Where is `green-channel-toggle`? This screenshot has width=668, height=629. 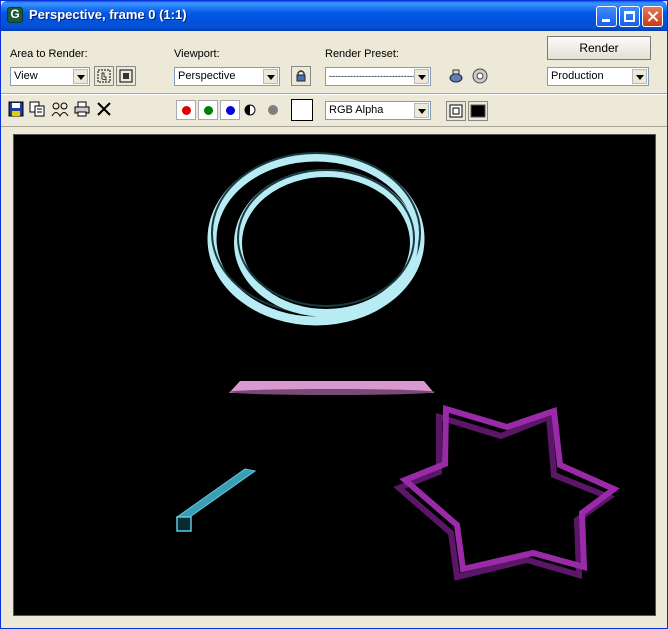
green-channel-toggle is located at coordinates (208, 110).